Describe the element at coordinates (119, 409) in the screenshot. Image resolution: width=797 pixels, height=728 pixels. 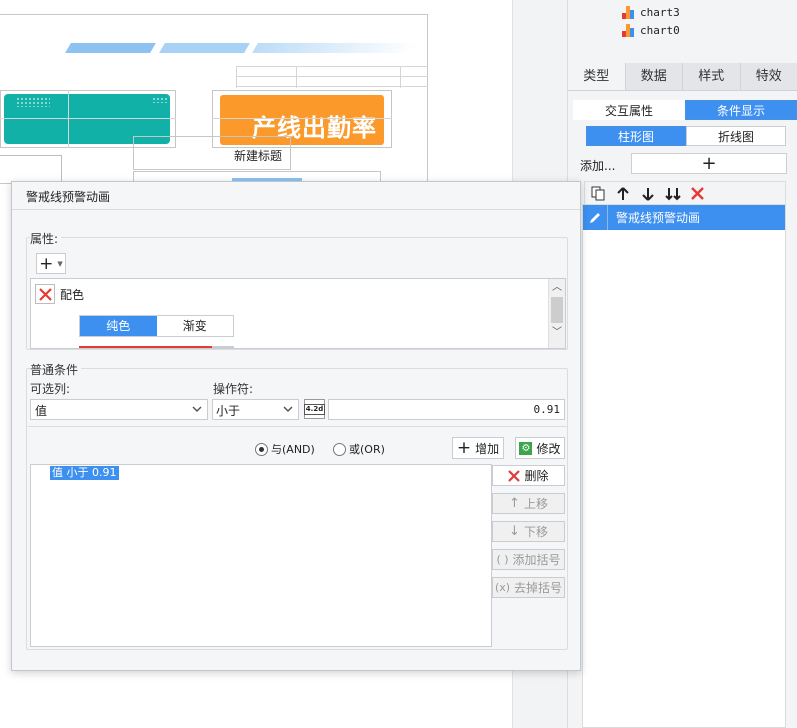
I see `column-select: 值` at that location.